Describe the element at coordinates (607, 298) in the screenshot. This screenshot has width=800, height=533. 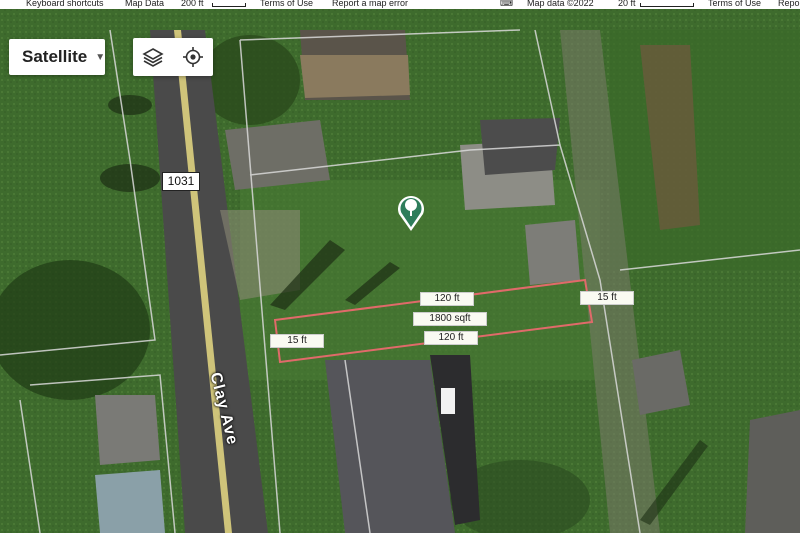
I see `parcel-right-width-label: 15 ft` at that location.